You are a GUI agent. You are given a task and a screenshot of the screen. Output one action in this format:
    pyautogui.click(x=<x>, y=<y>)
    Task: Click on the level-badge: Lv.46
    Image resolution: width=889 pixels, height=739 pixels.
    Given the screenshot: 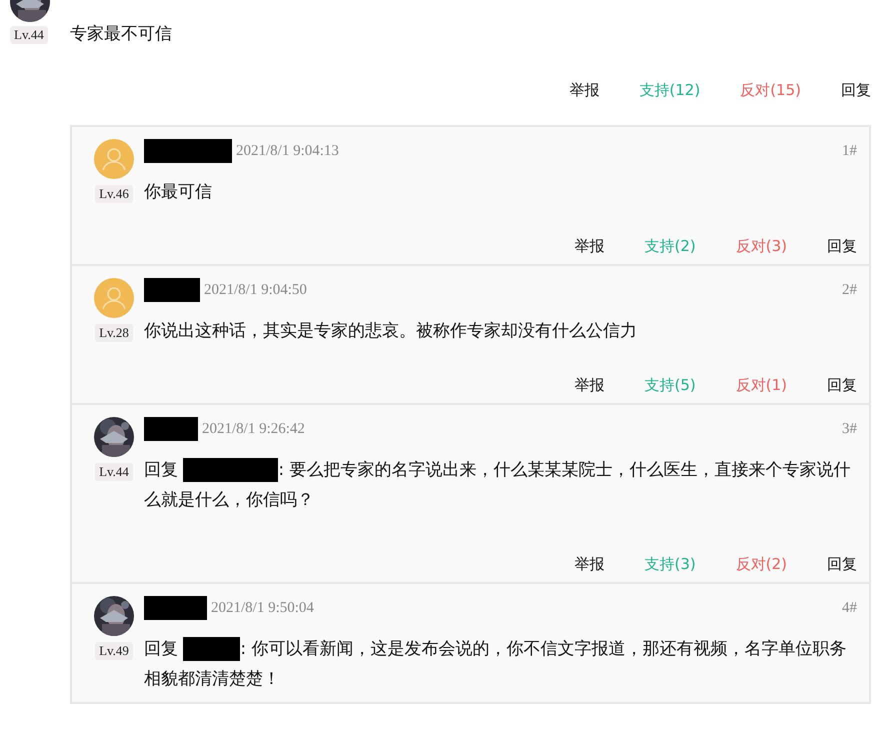 What is the action you would take?
    pyautogui.click(x=114, y=194)
    